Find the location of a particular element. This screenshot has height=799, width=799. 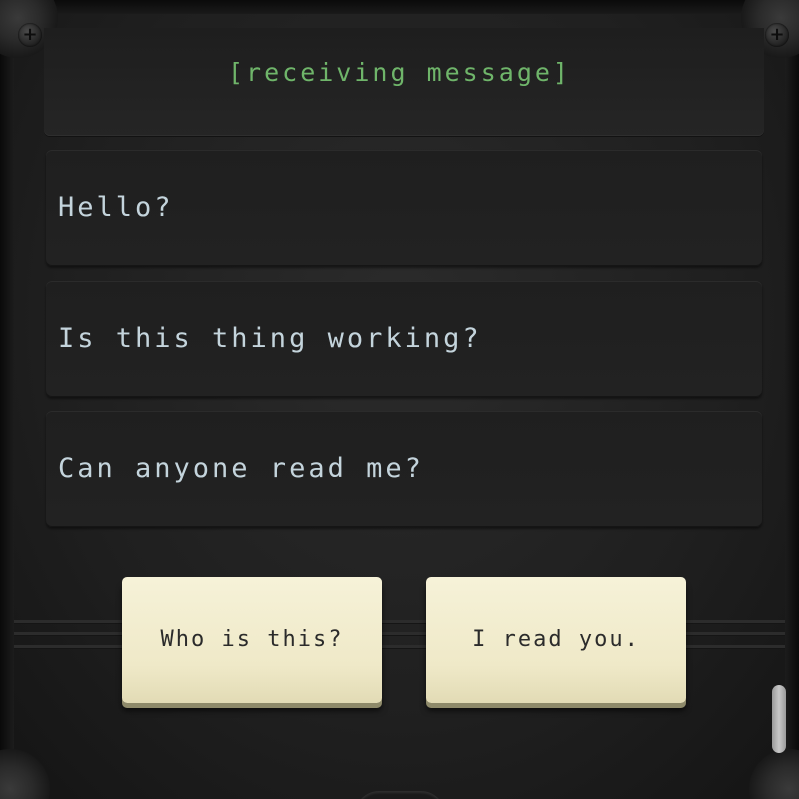

choice-button-i-read-you: I read you. is located at coordinates (556, 640).